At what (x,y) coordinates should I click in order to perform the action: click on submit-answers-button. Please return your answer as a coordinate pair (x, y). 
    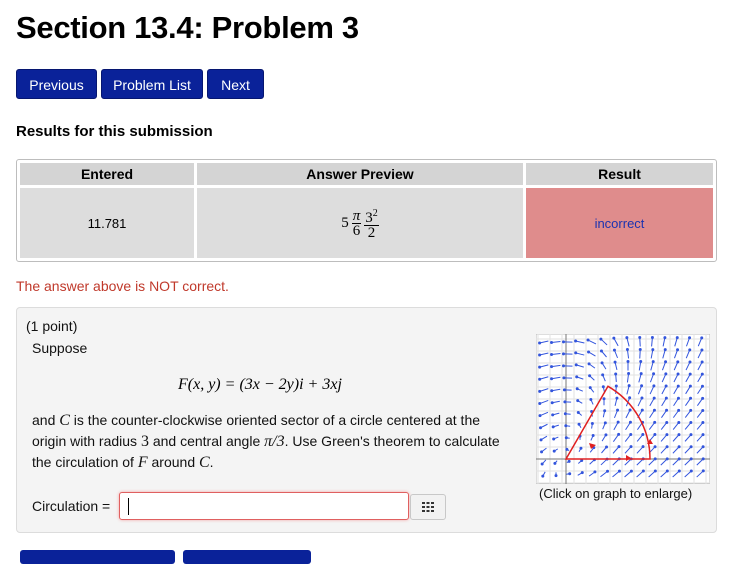
    Looking at the image, I should click on (247, 557).